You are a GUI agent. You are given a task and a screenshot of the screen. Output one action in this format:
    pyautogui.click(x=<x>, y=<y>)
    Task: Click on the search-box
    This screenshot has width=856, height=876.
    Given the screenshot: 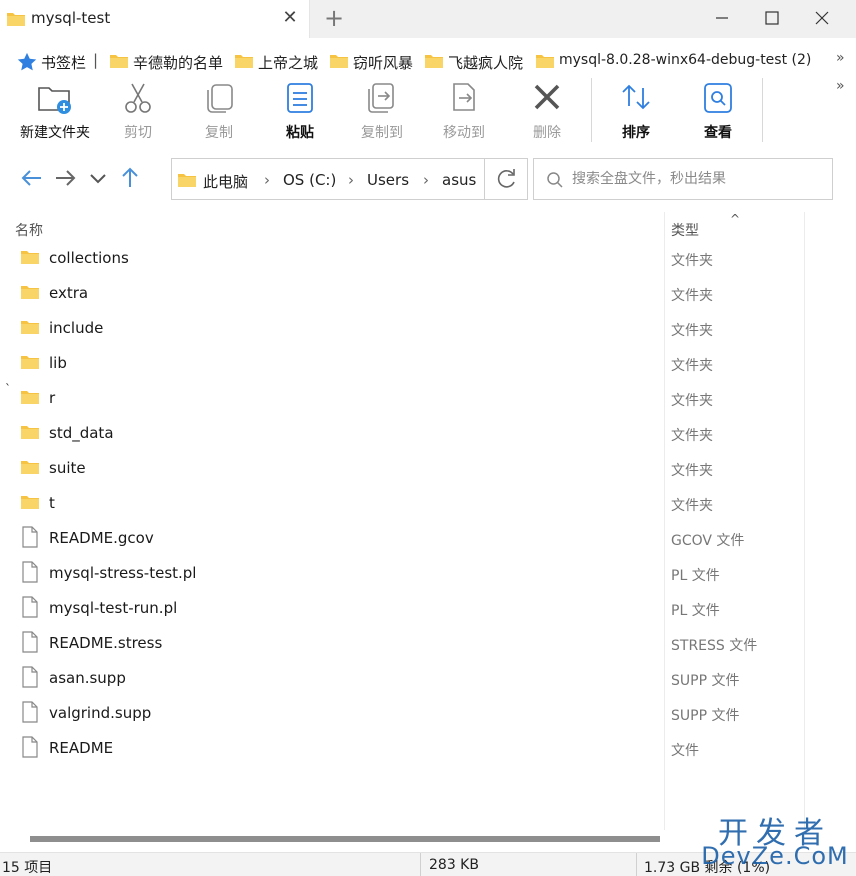 What is the action you would take?
    pyautogui.click(x=683, y=179)
    